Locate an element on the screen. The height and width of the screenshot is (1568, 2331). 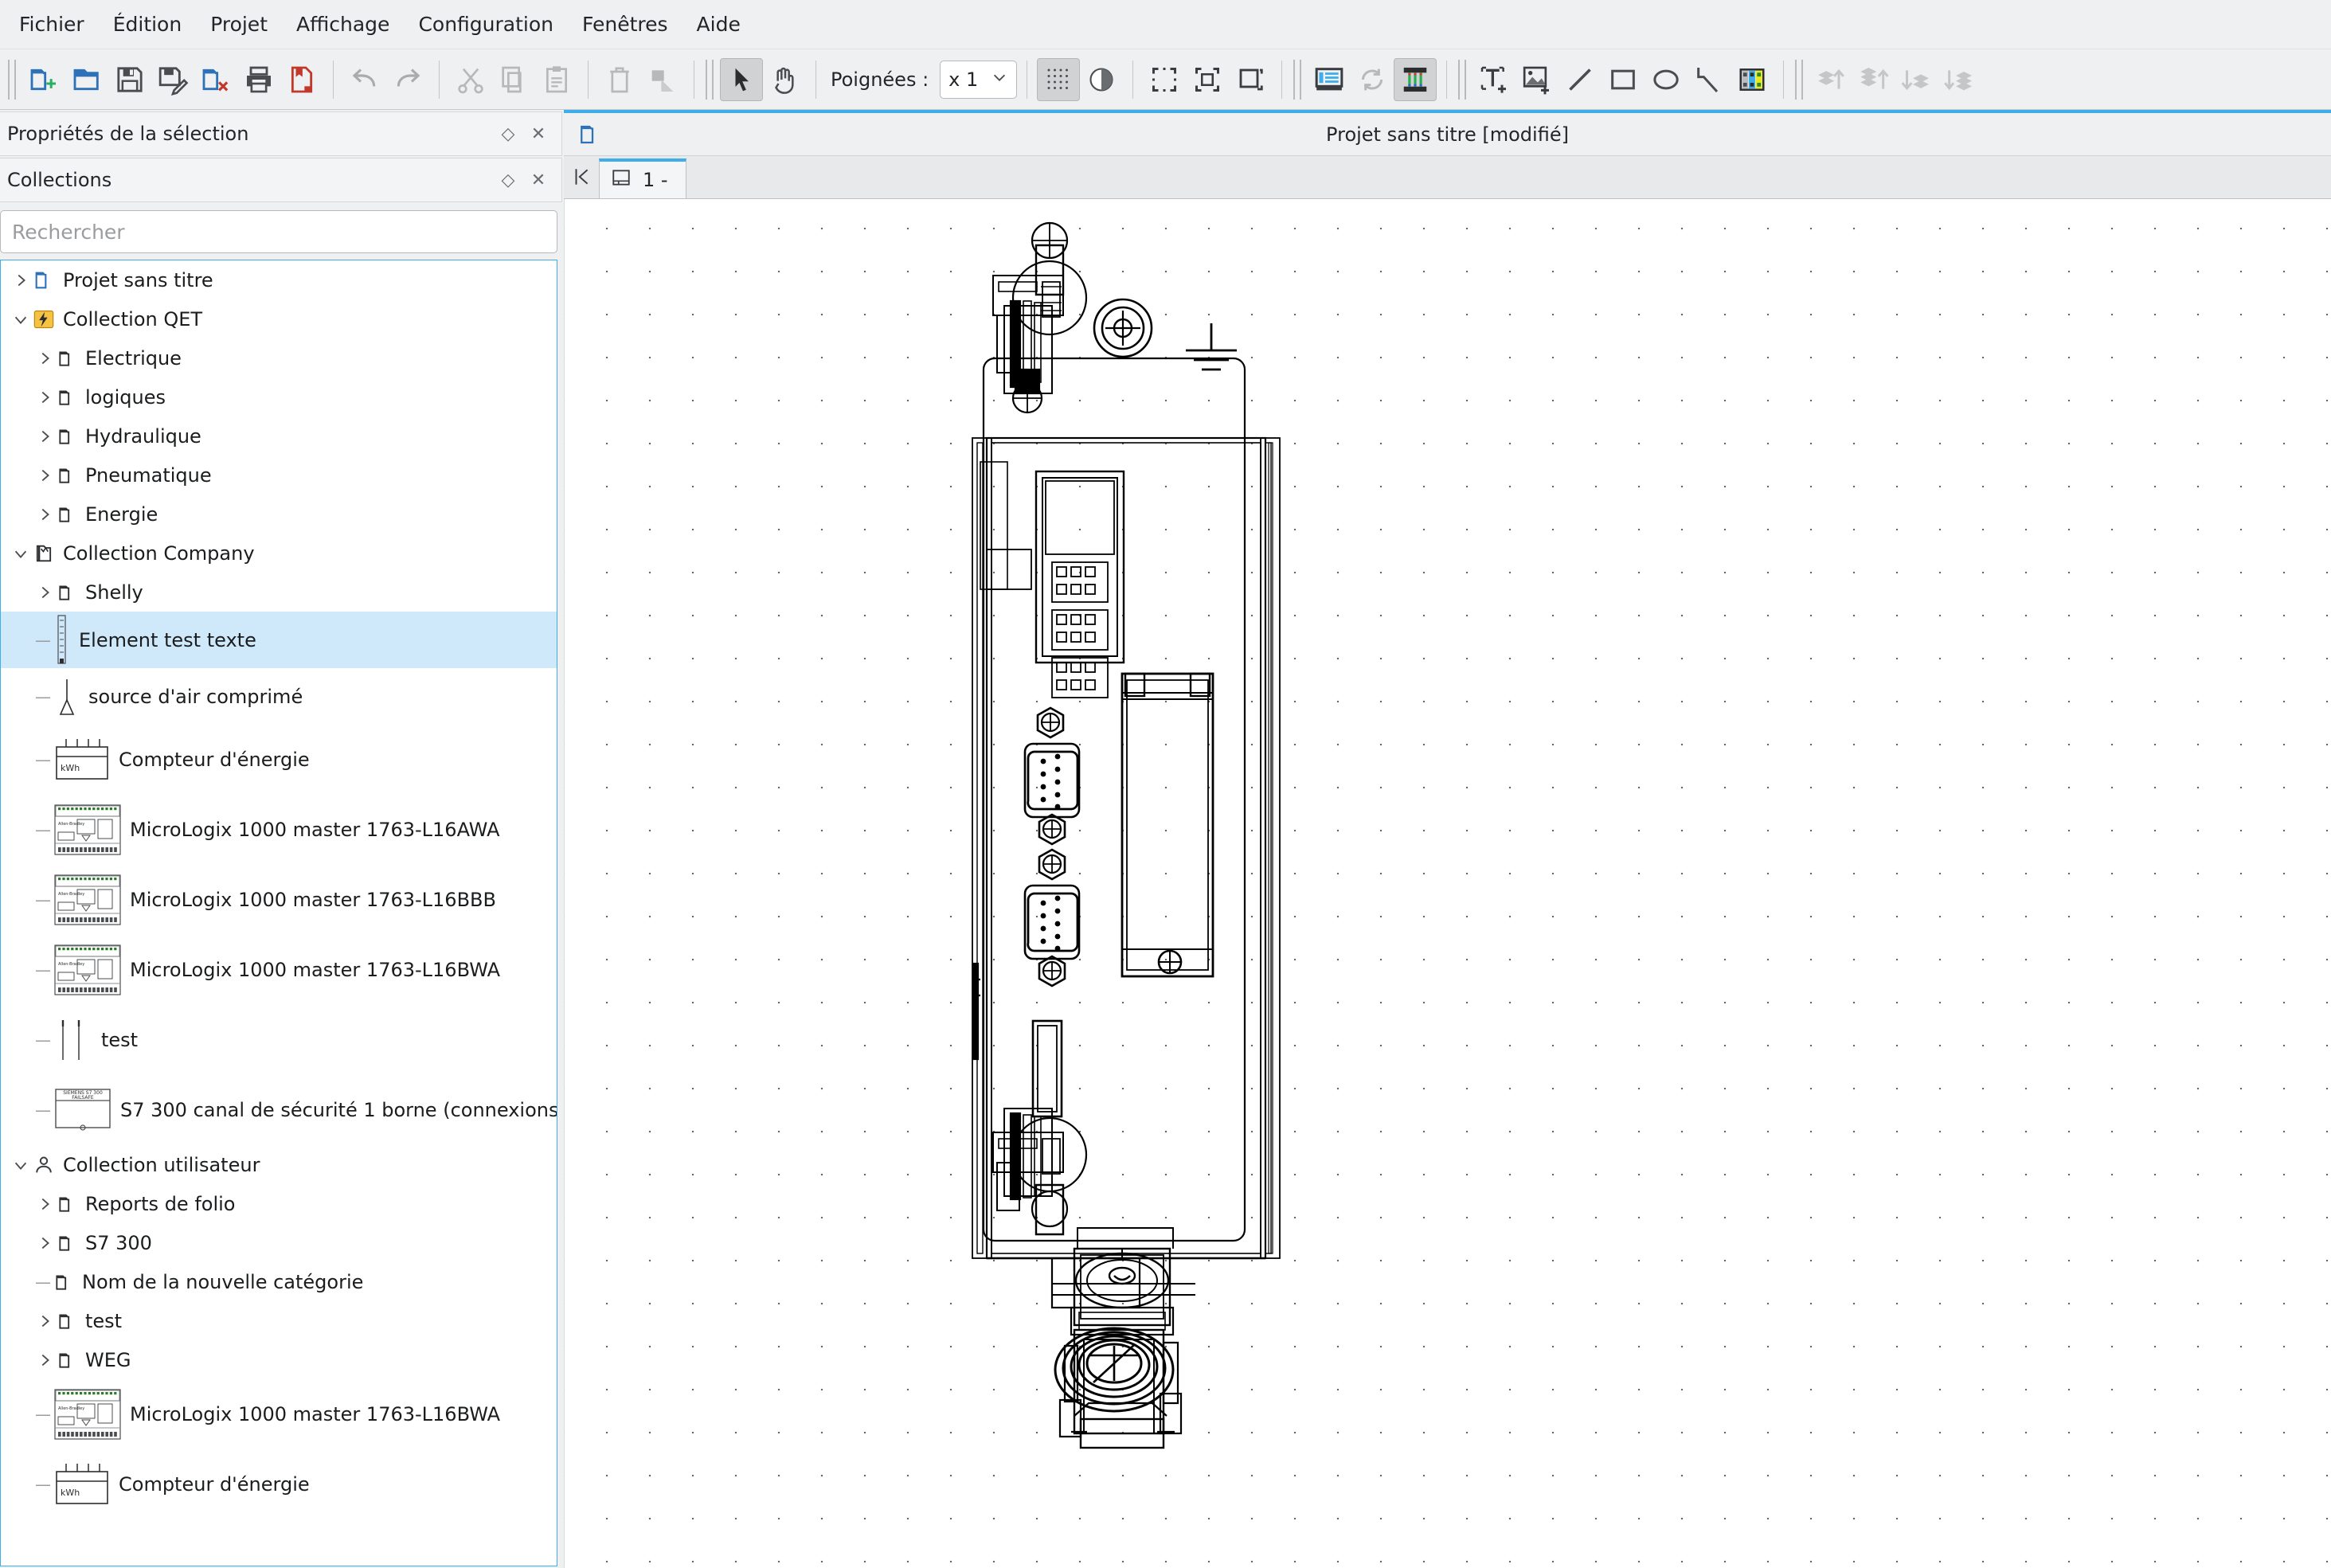
select-tool-icon is located at coordinates (741, 79).